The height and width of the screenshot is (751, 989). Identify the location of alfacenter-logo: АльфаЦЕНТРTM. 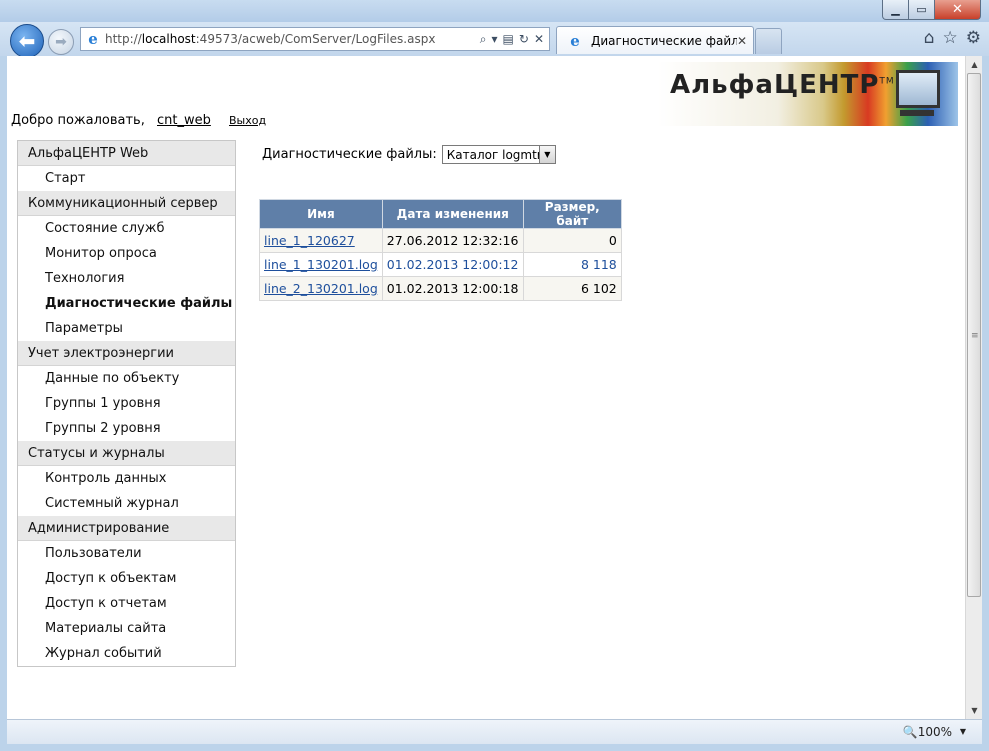
(808, 94).